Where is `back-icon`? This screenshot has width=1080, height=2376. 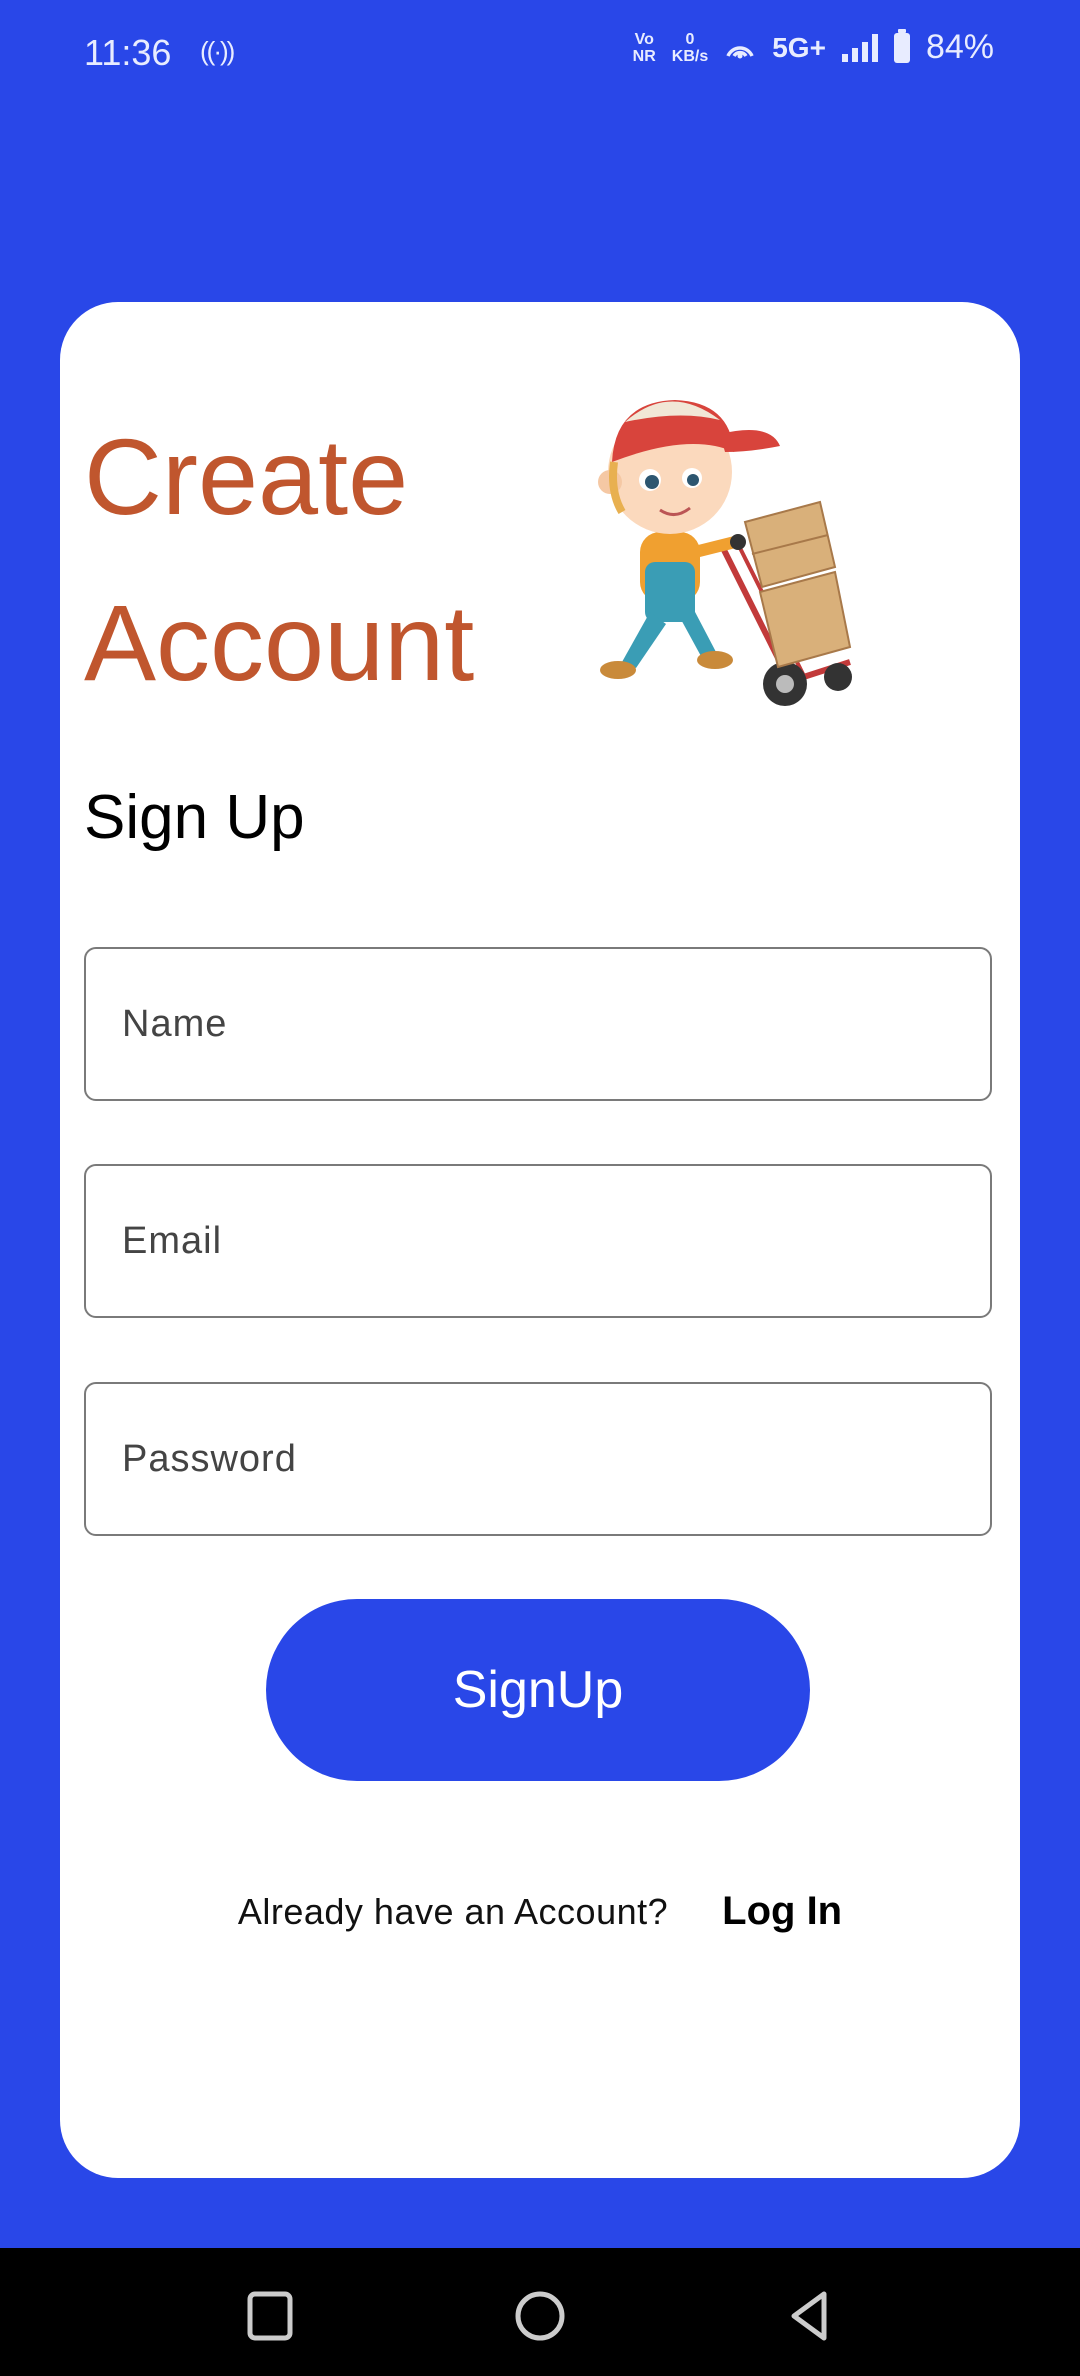 back-icon is located at coordinates (810, 2316).